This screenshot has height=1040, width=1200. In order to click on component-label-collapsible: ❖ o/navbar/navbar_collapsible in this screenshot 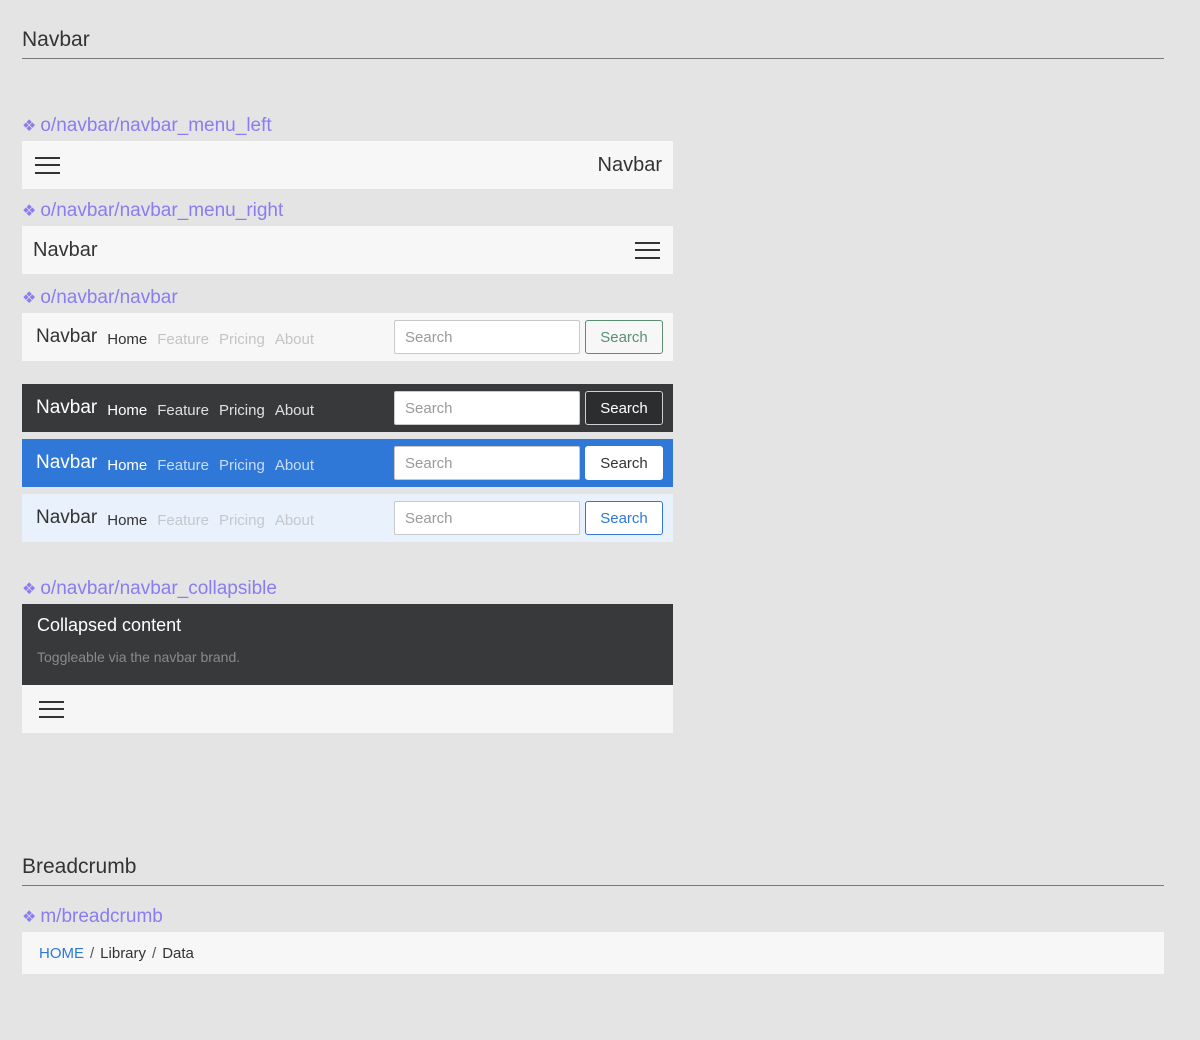, I will do `click(149, 588)`.